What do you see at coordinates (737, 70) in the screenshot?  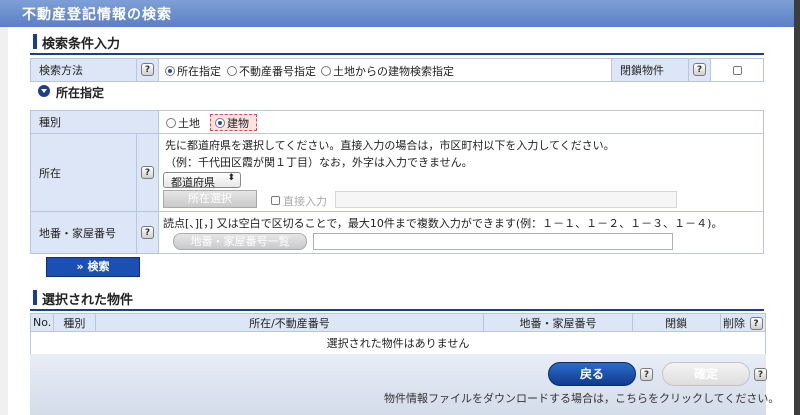 I see `closed-property-checkbox` at bounding box center [737, 70].